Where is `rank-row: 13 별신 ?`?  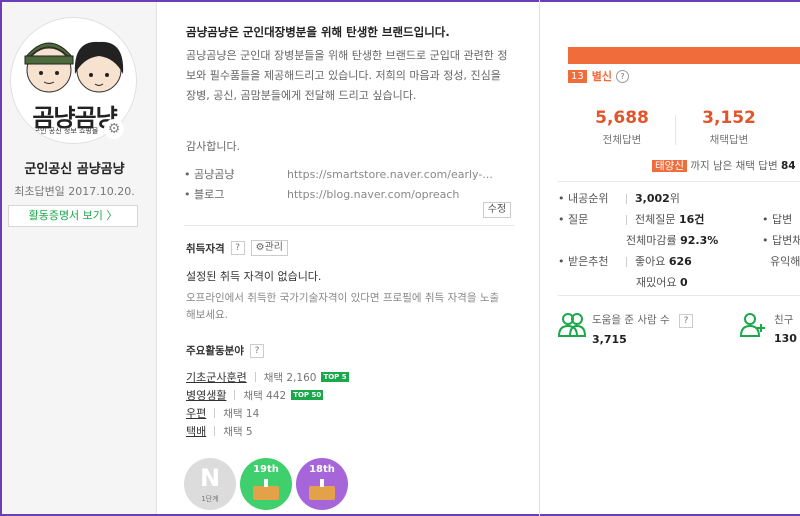
rank-row: 13 별신 ? is located at coordinates (598, 76).